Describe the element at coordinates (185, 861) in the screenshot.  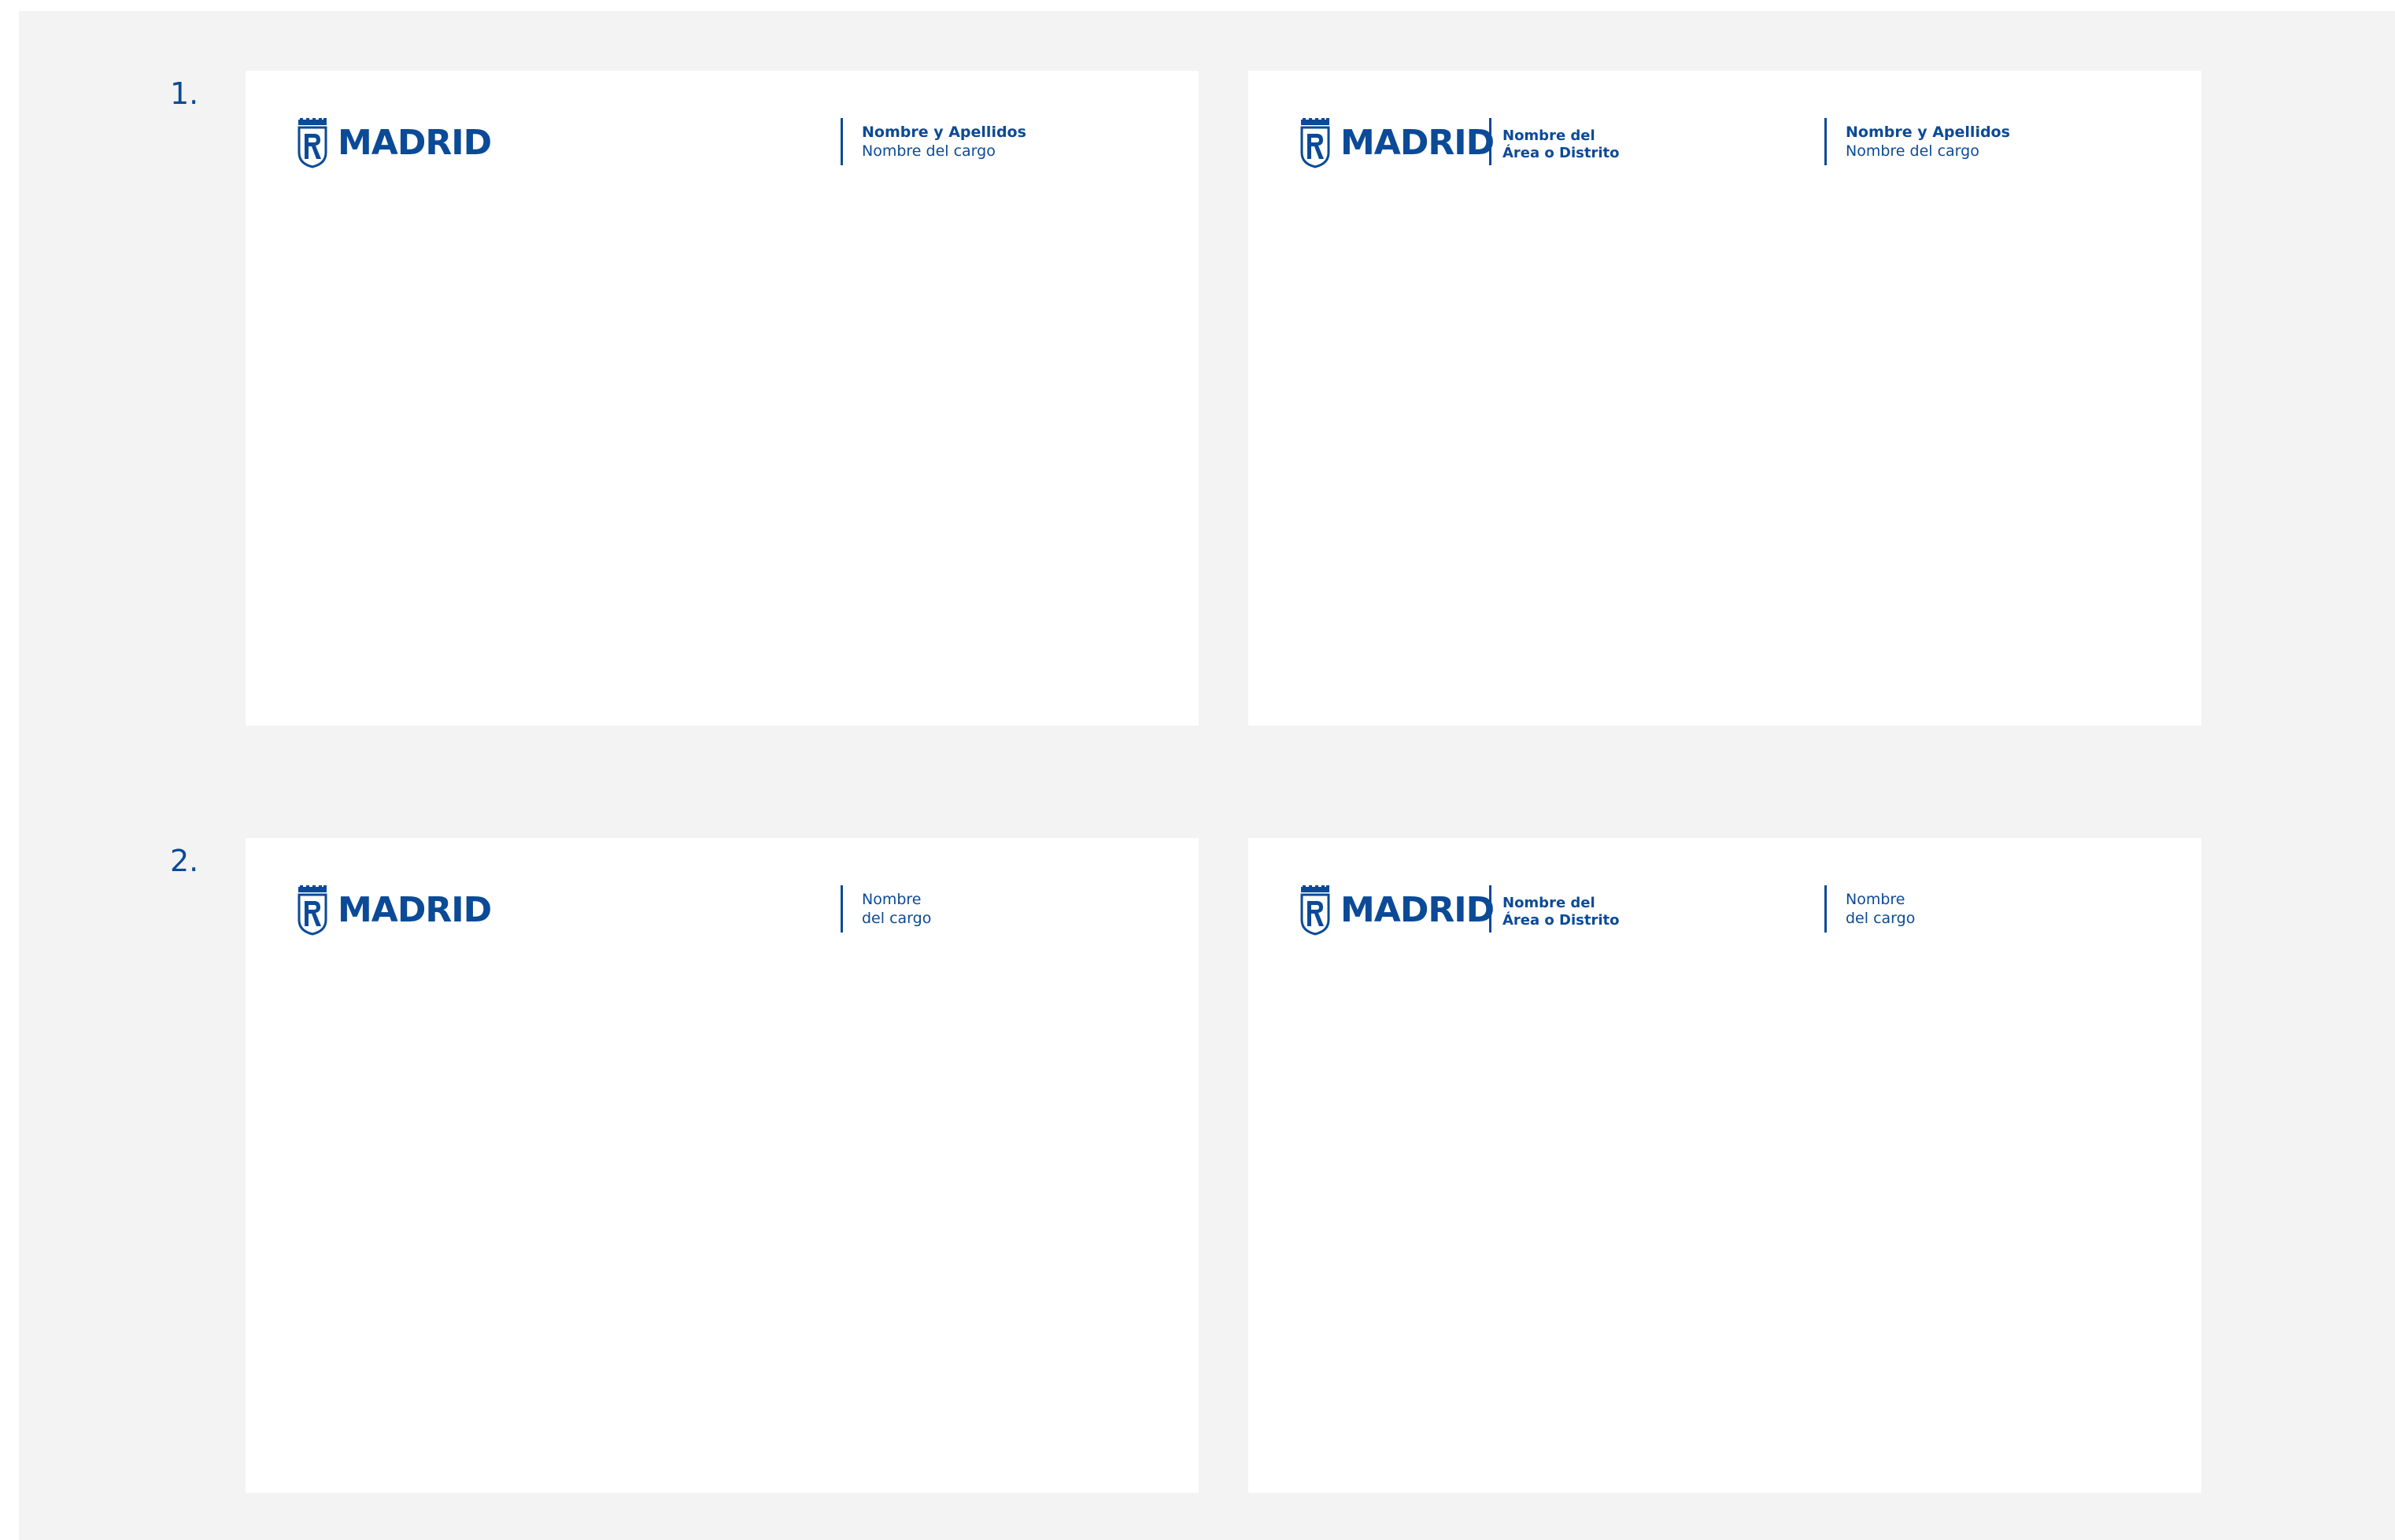
I see `row-number: 2.` at that location.